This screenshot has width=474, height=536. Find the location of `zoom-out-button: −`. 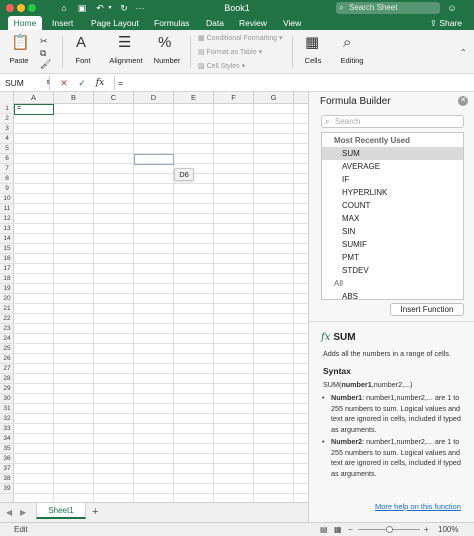

zoom-out-button: − is located at coordinates (350, 530).